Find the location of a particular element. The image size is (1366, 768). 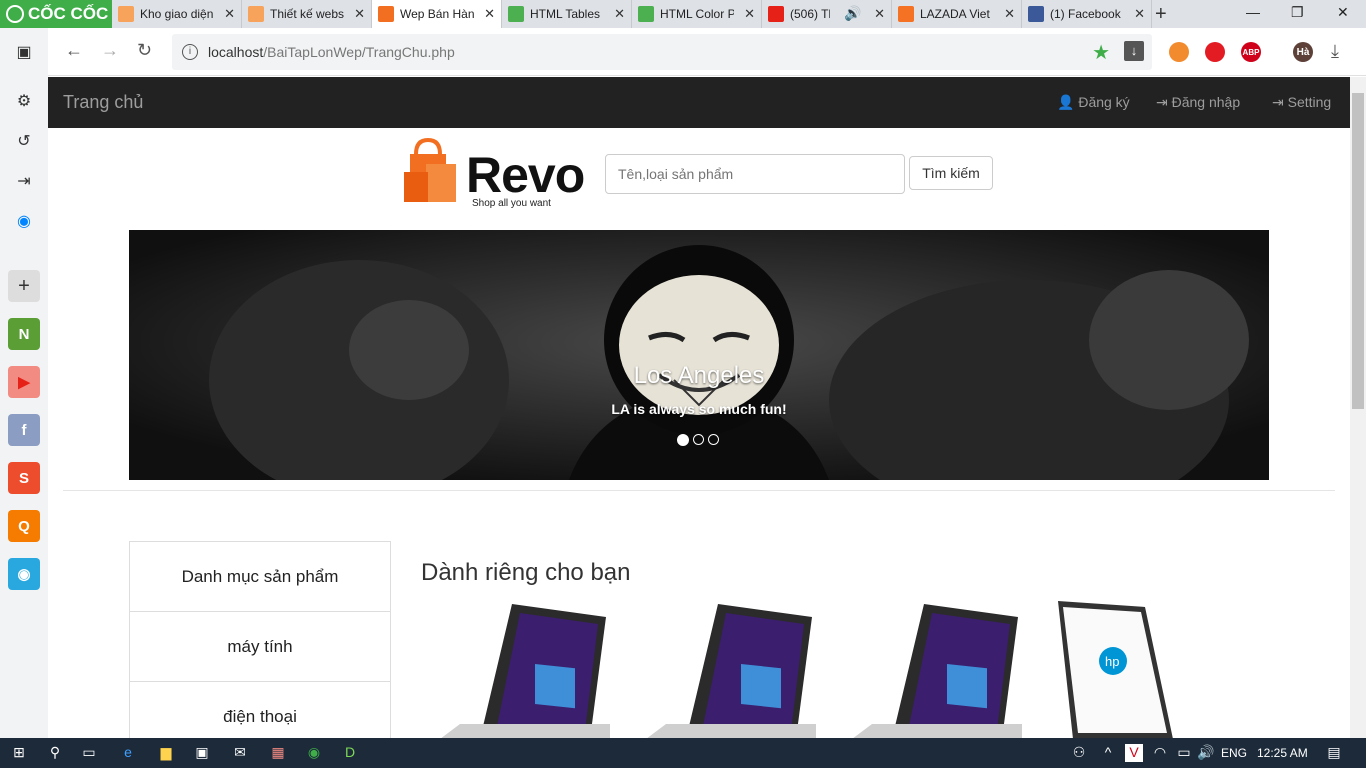

category-item-phones: điện thoại is located at coordinates (260, 710).